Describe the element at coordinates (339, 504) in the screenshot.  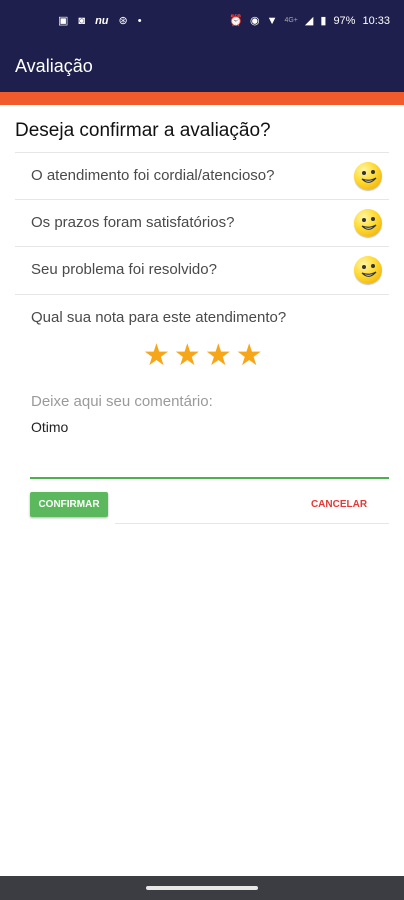
I see `cancel-button: CANCELAR` at that location.